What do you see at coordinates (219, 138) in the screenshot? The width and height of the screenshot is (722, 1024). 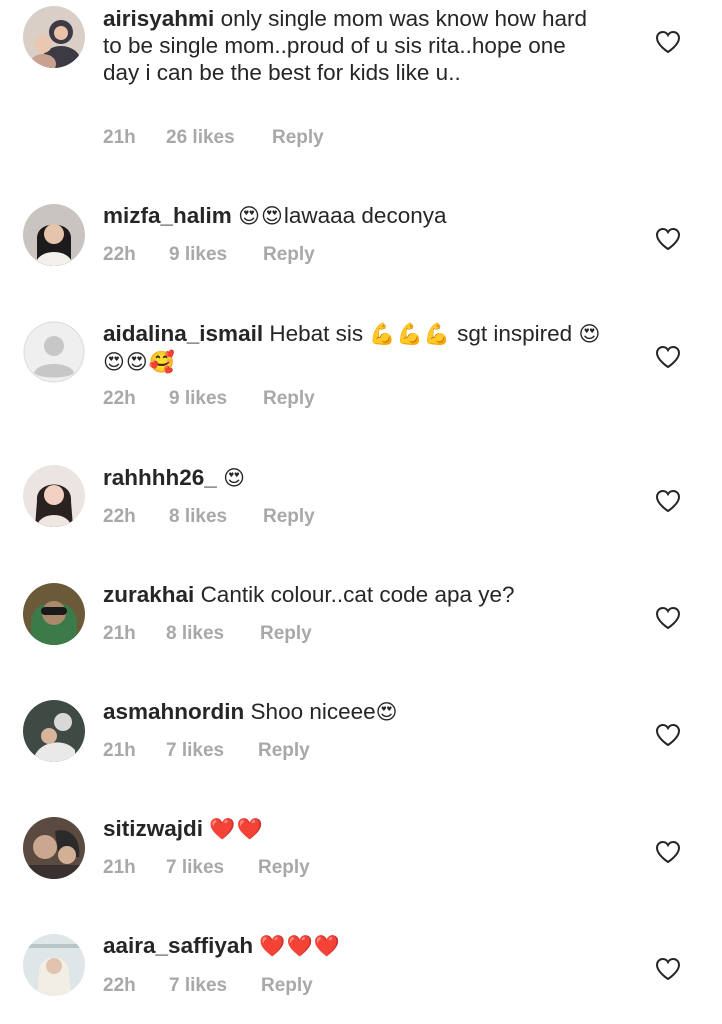 I see `comment-likes: 26 likes` at bounding box center [219, 138].